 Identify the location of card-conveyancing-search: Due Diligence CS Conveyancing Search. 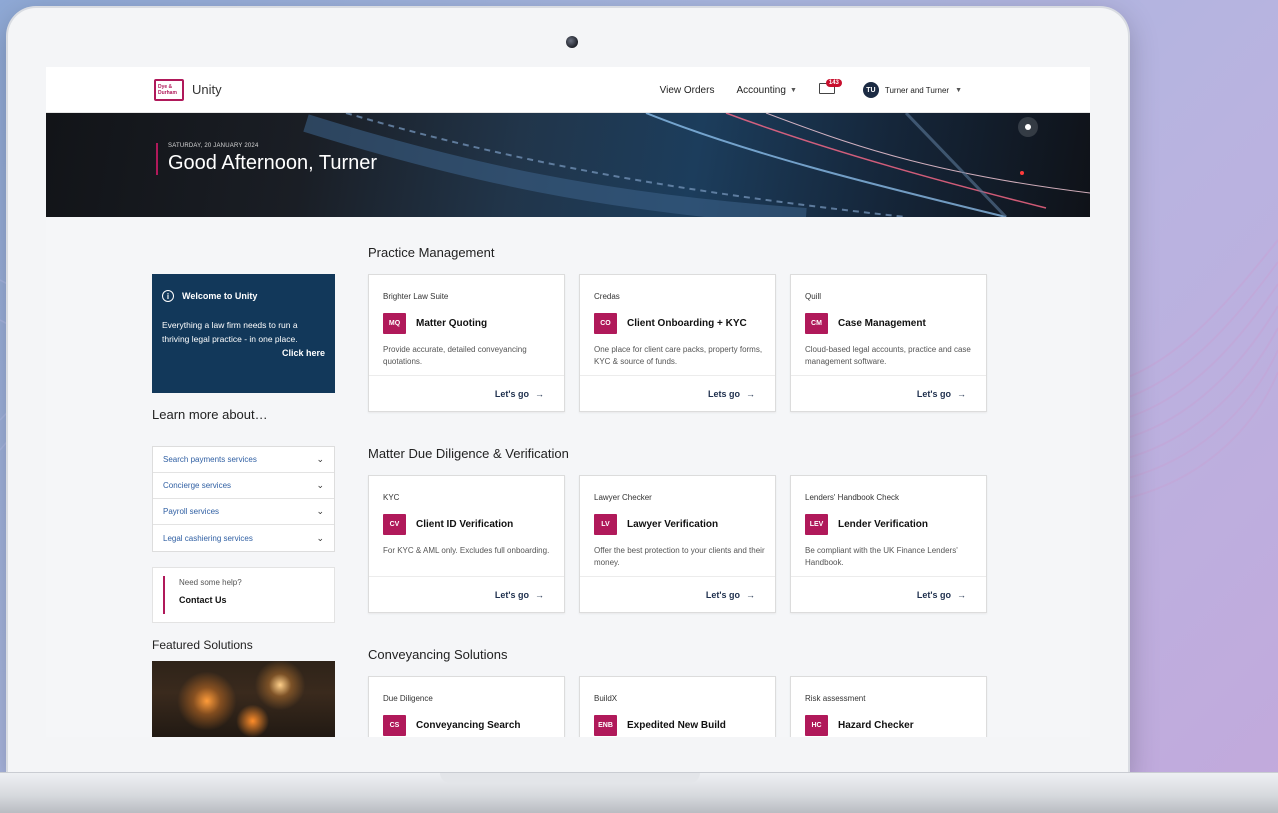
(466, 706).